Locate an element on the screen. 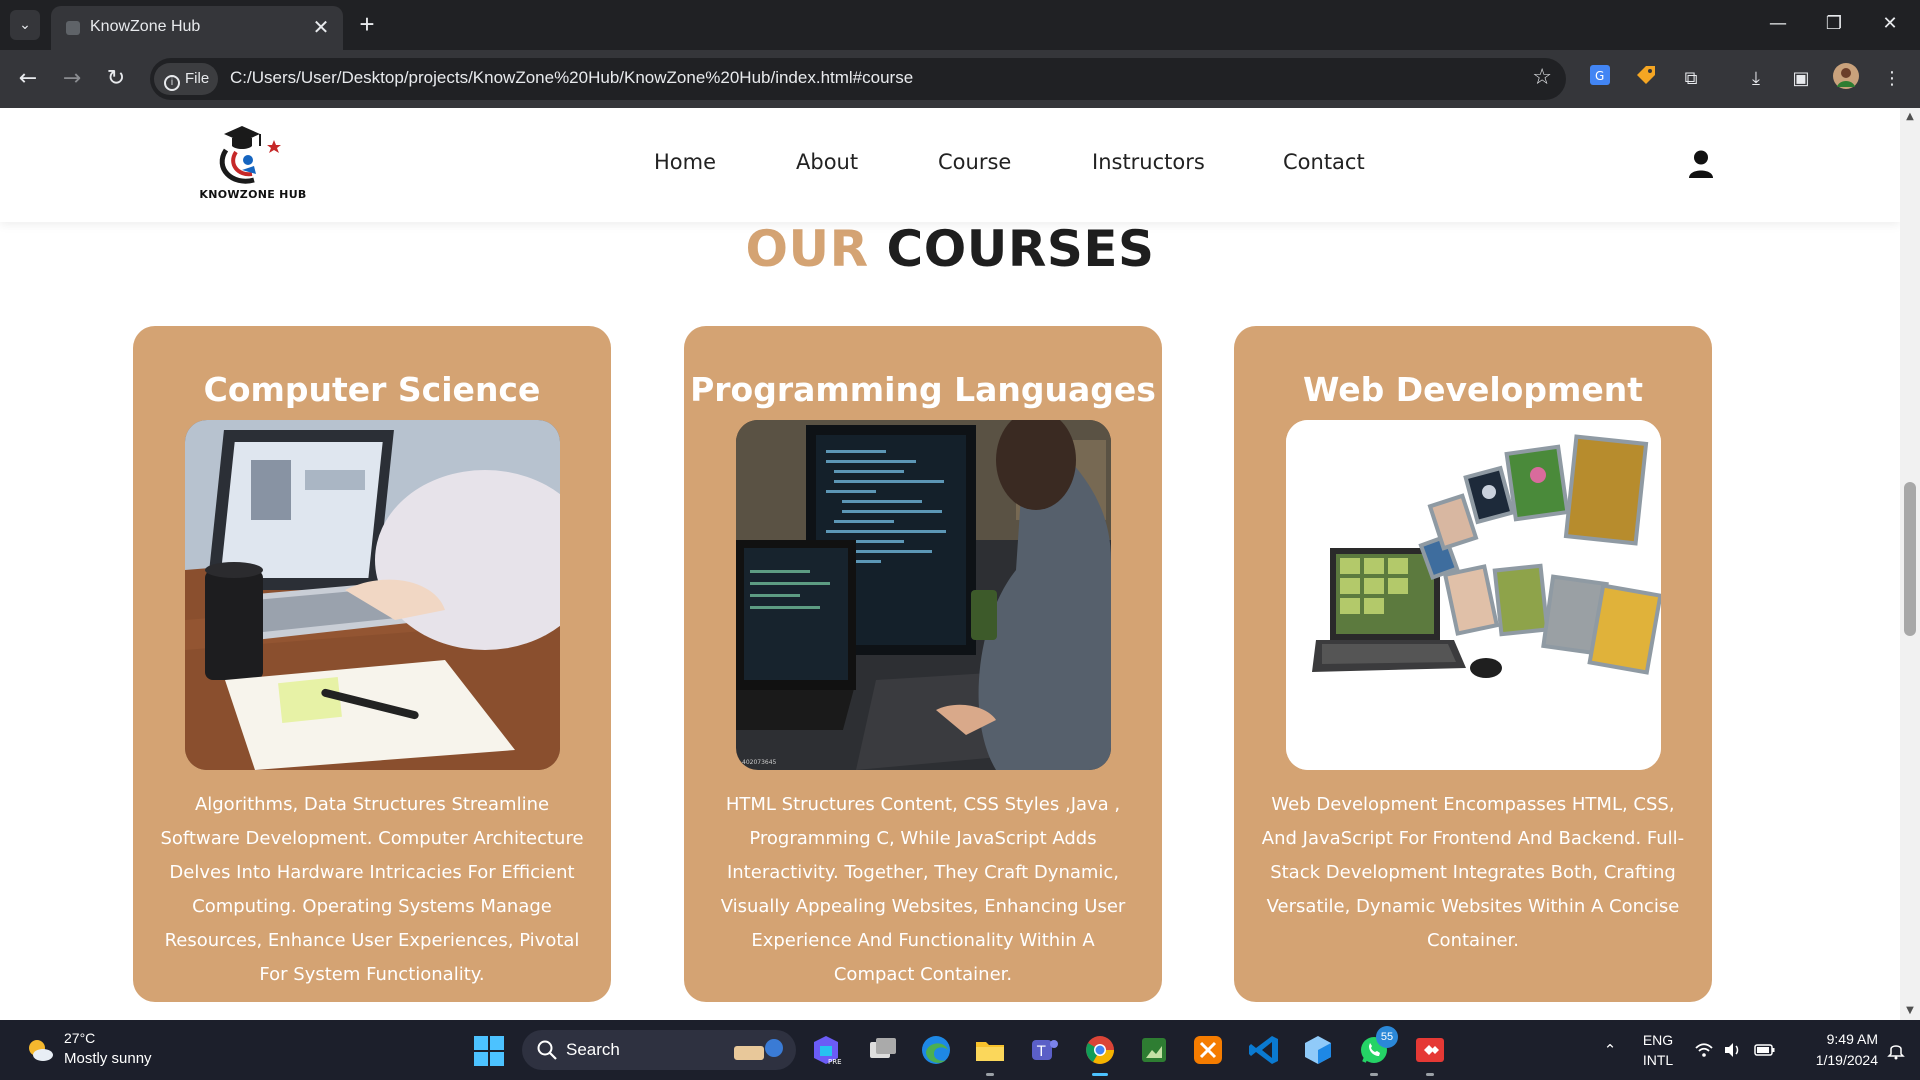 This screenshot has height=1080, width=1920. user-icon is located at coordinates (1701, 164).